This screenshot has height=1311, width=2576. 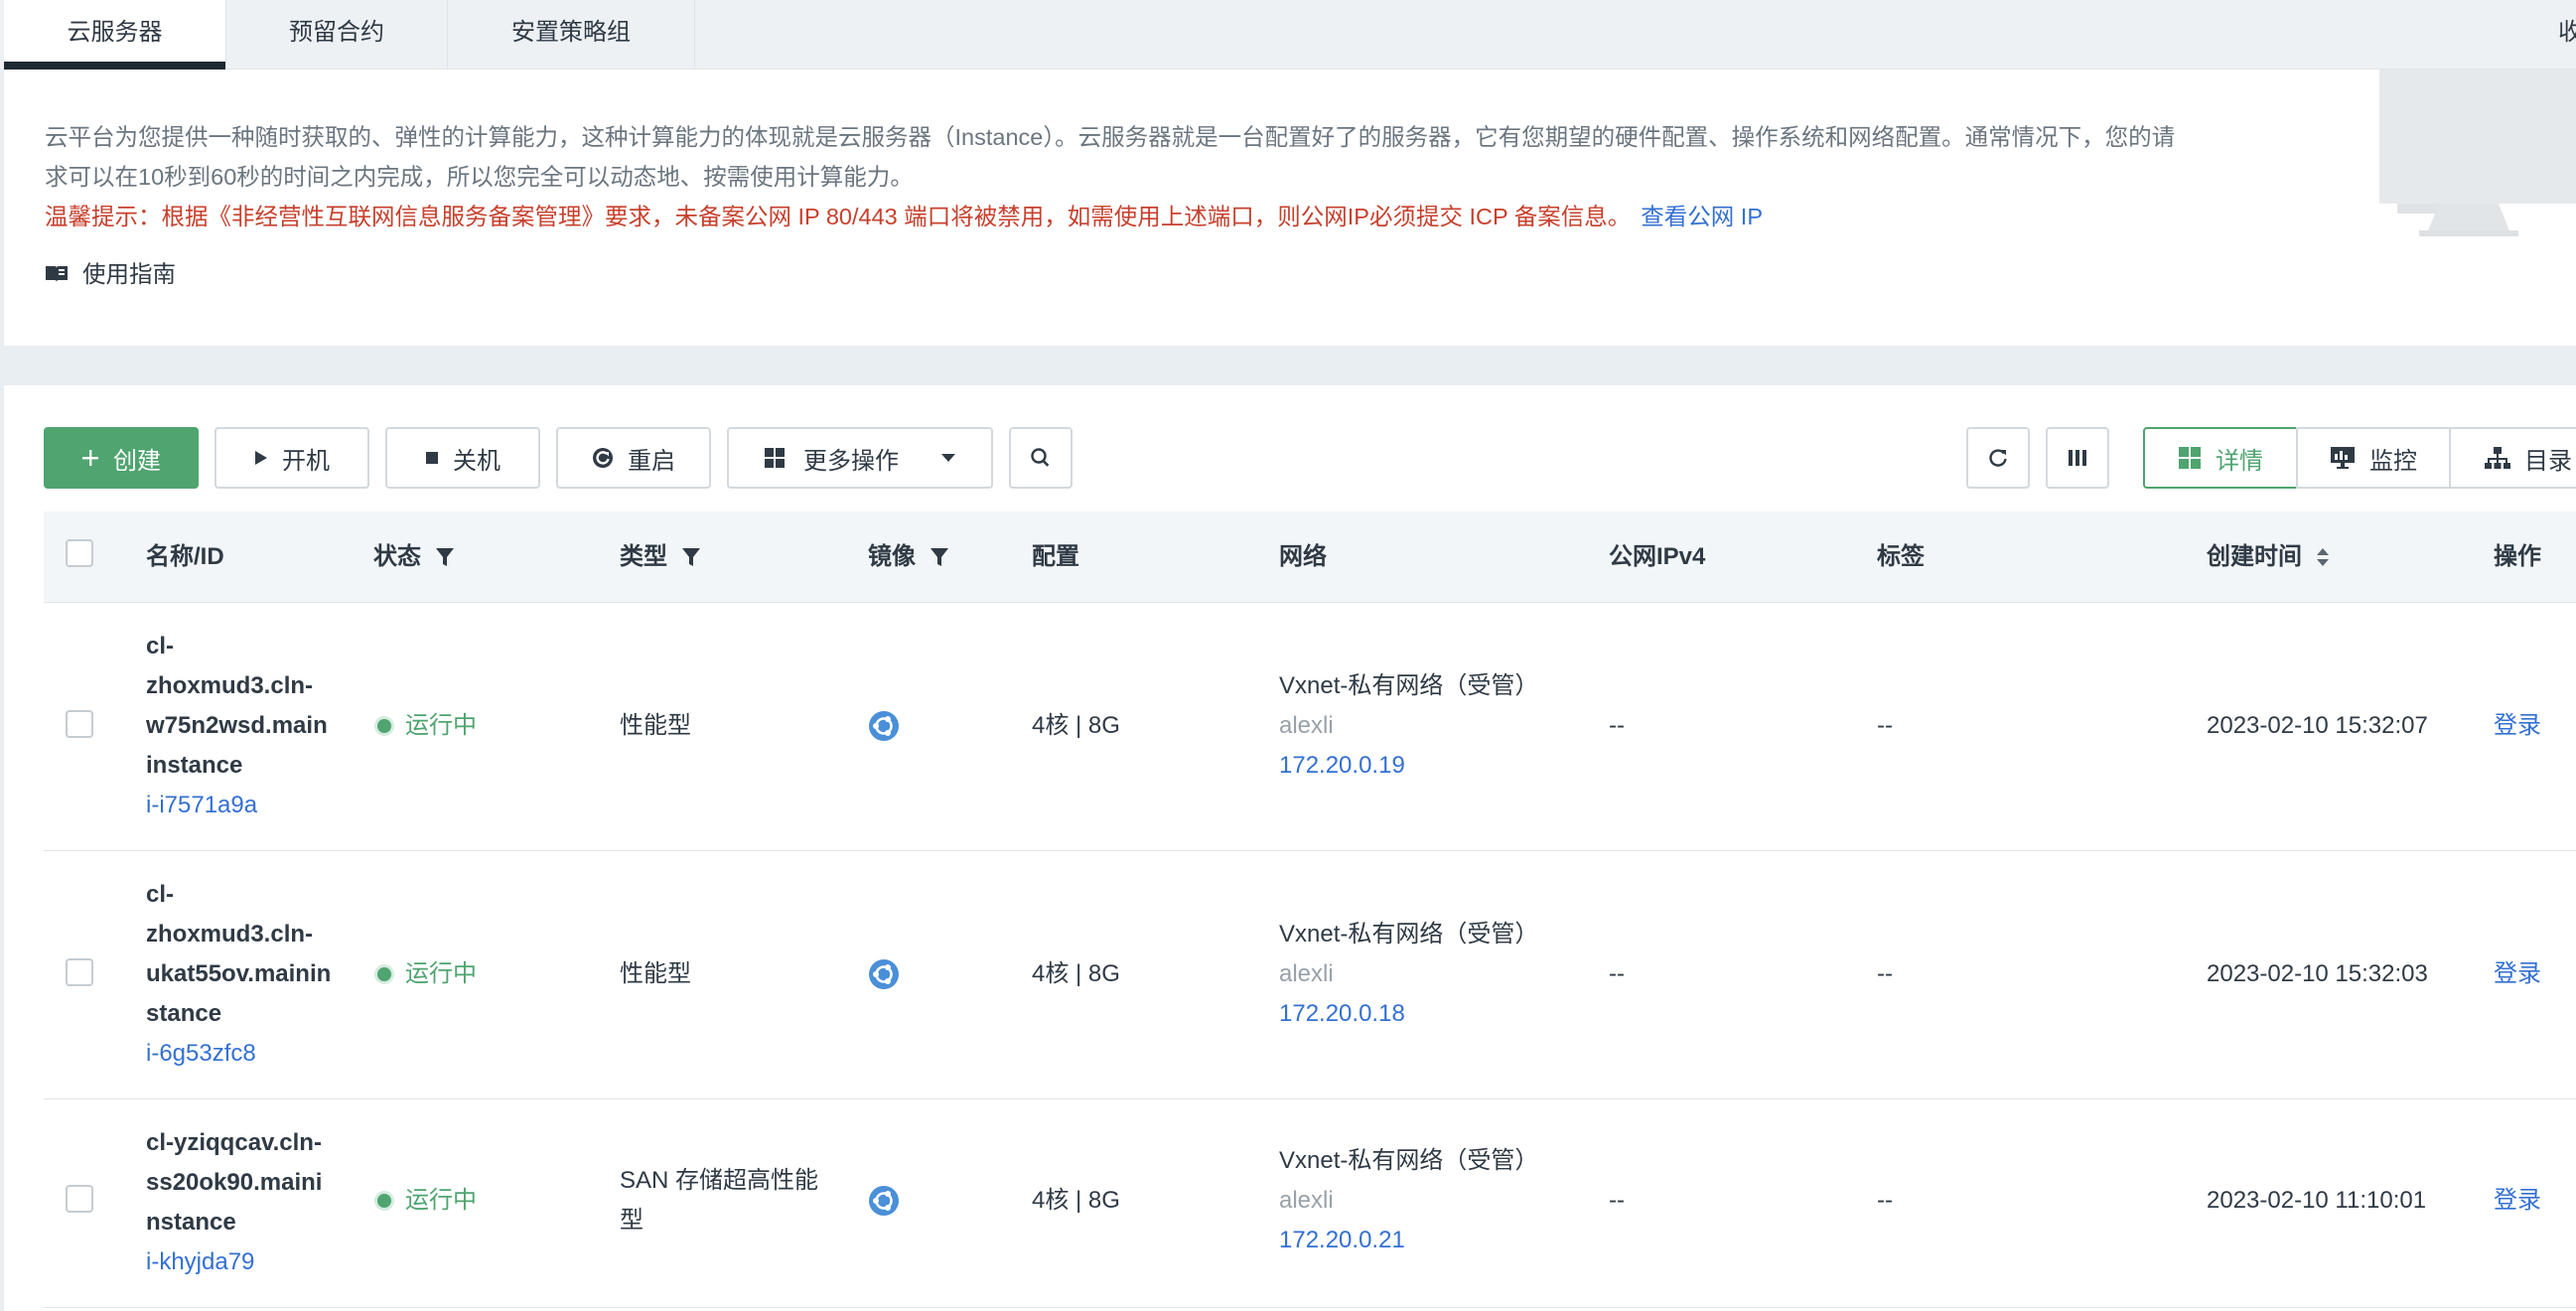 I want to click on private-ip-link: 172.20.0.21, so click(x=1409, y=1240).